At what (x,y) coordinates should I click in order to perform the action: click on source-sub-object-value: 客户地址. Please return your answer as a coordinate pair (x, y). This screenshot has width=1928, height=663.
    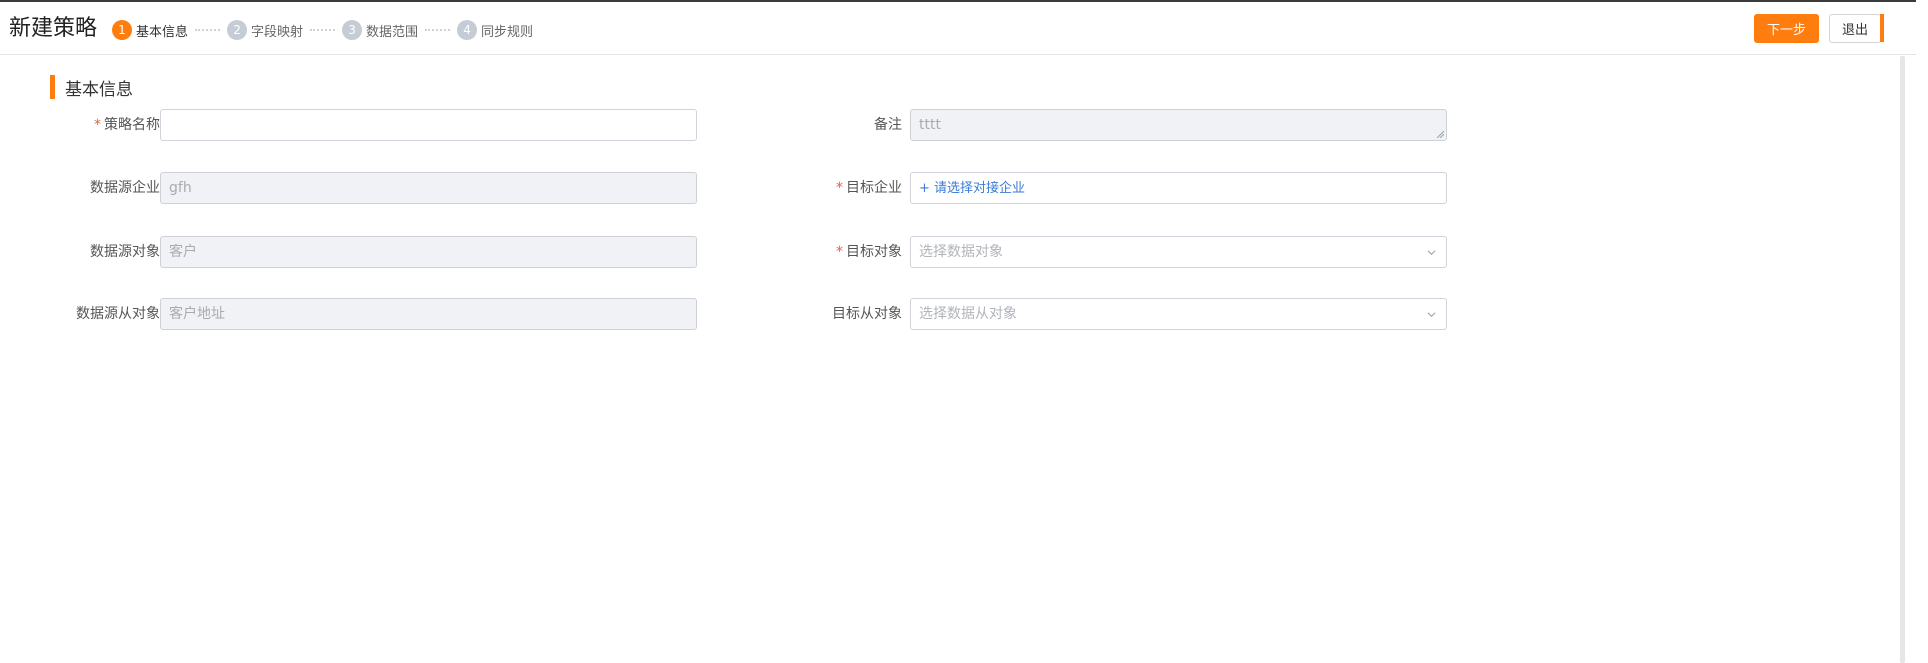
    Looking at the image, I should click on (197, 314).